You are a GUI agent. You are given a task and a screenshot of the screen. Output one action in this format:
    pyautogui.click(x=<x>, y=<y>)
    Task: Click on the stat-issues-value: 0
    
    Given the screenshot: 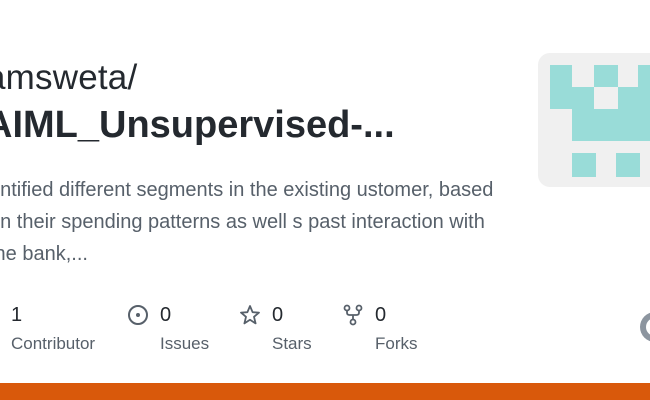 What is the action you would take?
    pyautogui.click(x=166, y=315)
    